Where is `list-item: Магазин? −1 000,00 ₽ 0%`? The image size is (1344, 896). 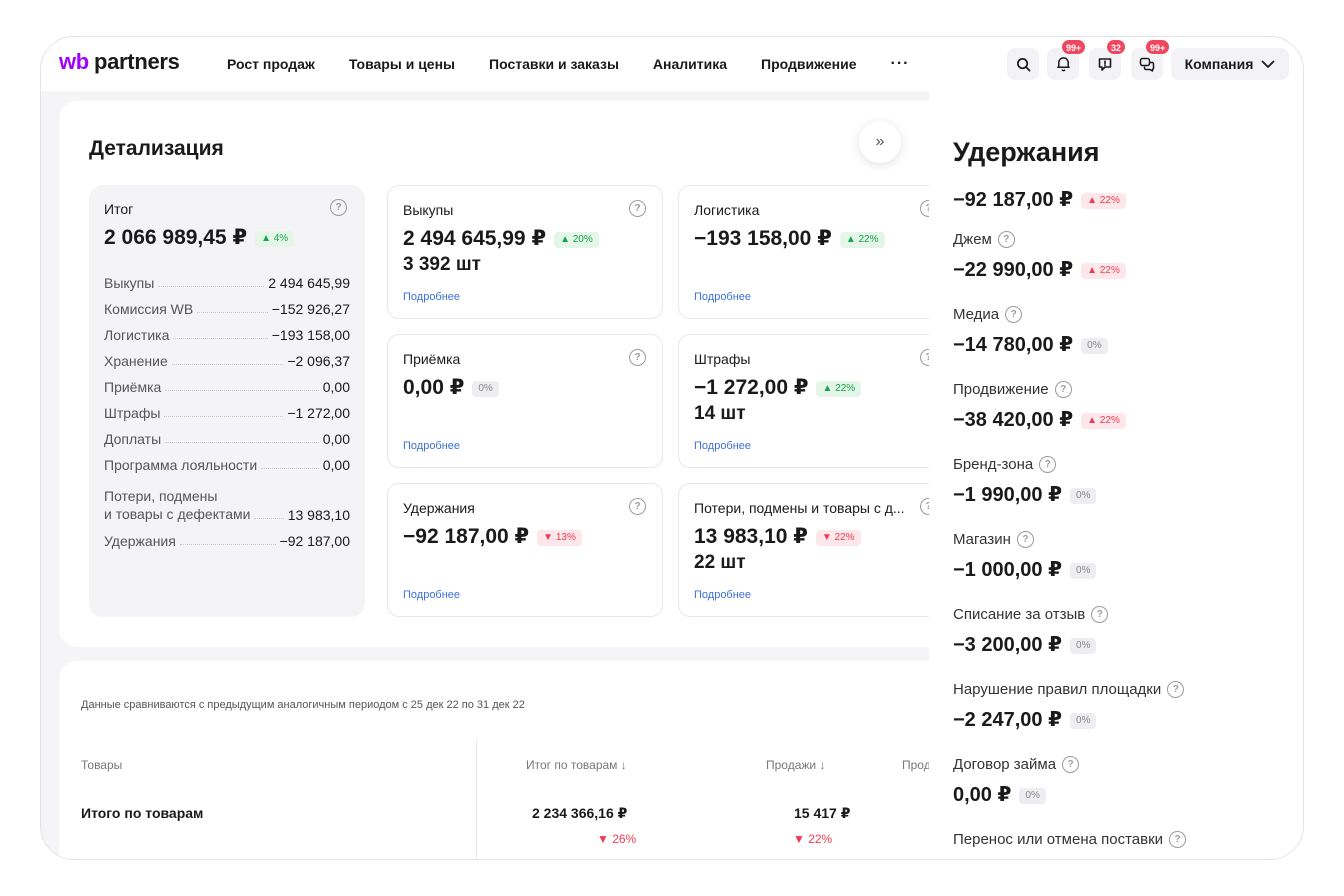
list-item: Магазин? −1 000,00 ₽ 0% is located at coordinates (1123, 568).